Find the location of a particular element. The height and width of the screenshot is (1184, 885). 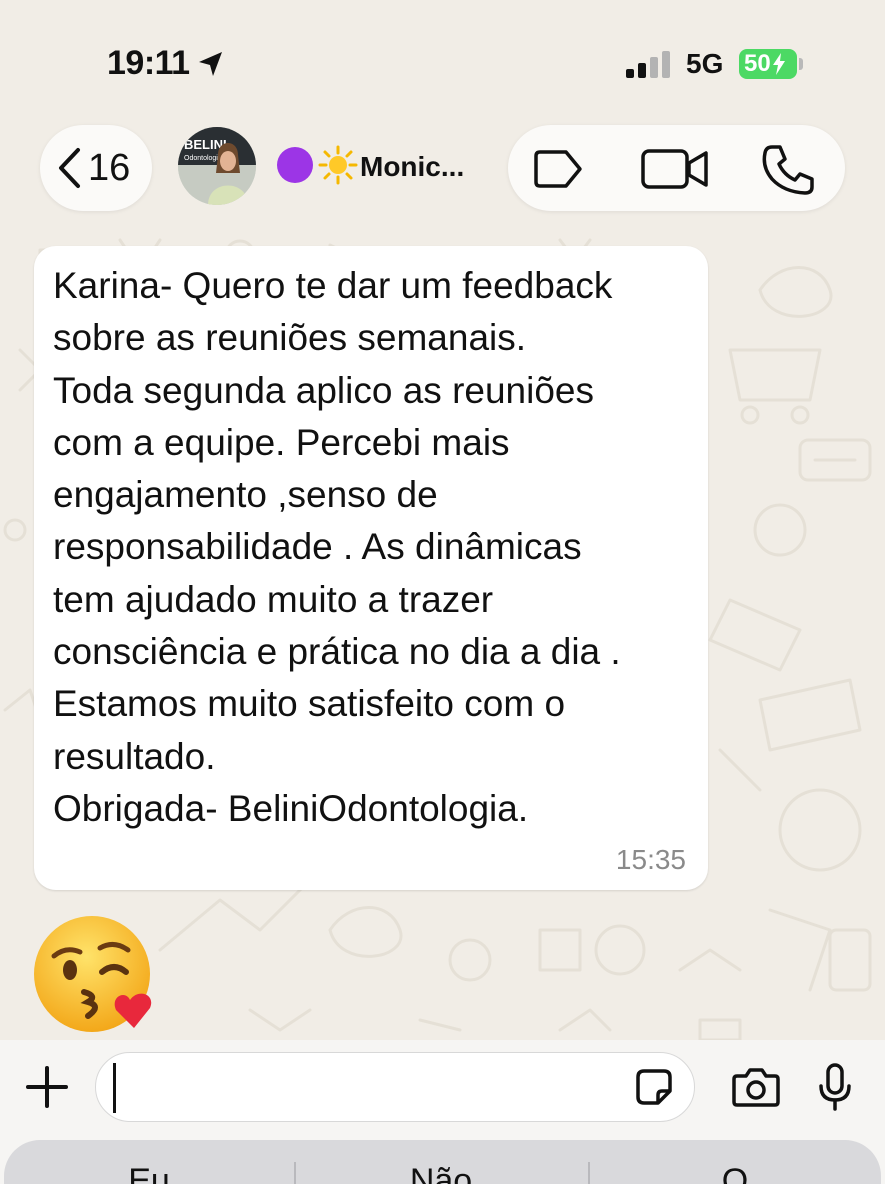

avatar: BELINI Odontologia is located at coordinates (217, 166).